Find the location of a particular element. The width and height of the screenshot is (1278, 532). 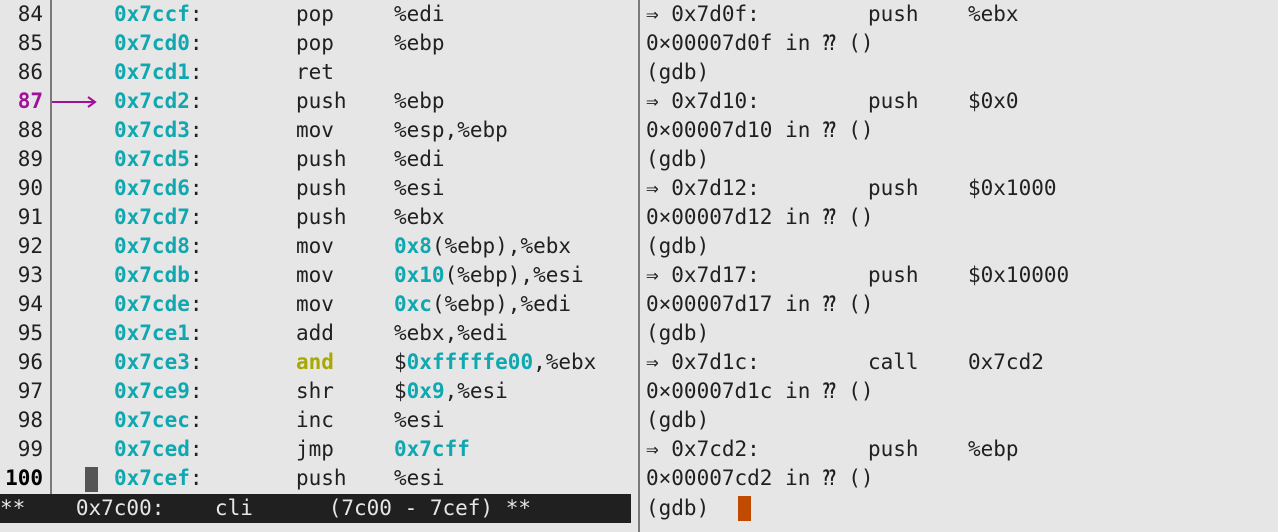

asm-line: 88 0x7cd3: mov %esp,%ebp is located at coordinates (317, 130).